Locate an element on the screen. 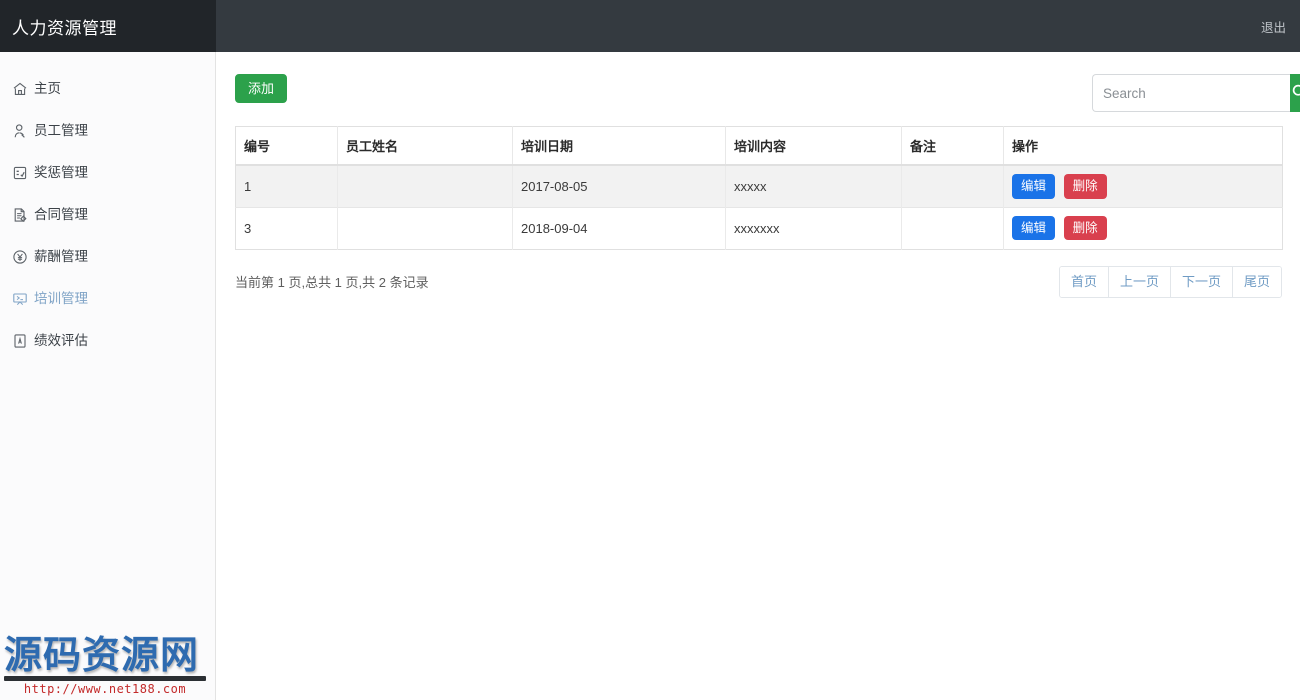  home-icon is located at coordinates (19, 89).